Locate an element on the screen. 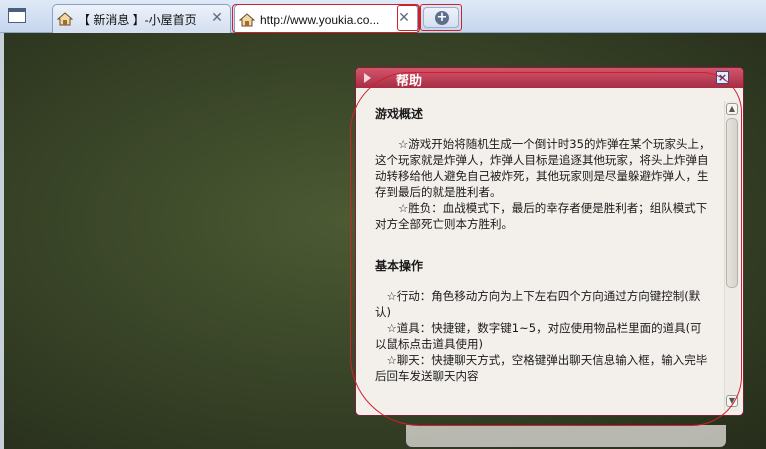 Image resolution: width=766 pixels, height=449 pixels. tab-xiaowu-home: 【 新消息 】-小屋首页 ✕ is located at coordinates (141, 18).